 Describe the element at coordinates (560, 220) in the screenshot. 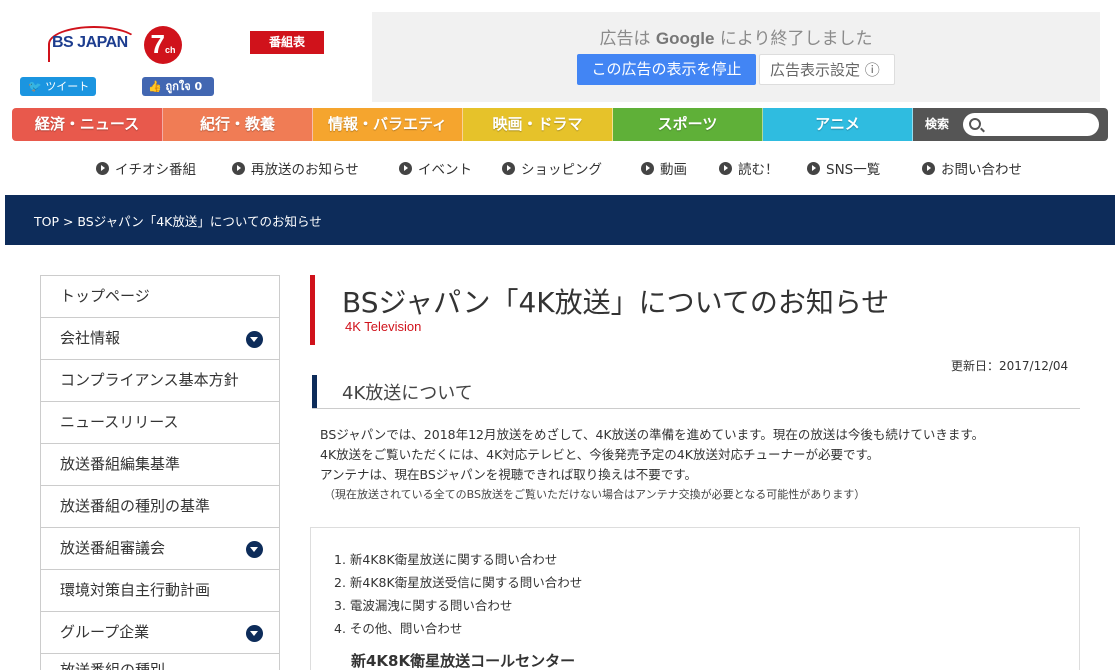

I see `breadcrumb-bar: TOP > BSジャパン「4K放送」についてのお知らせ` at that location.